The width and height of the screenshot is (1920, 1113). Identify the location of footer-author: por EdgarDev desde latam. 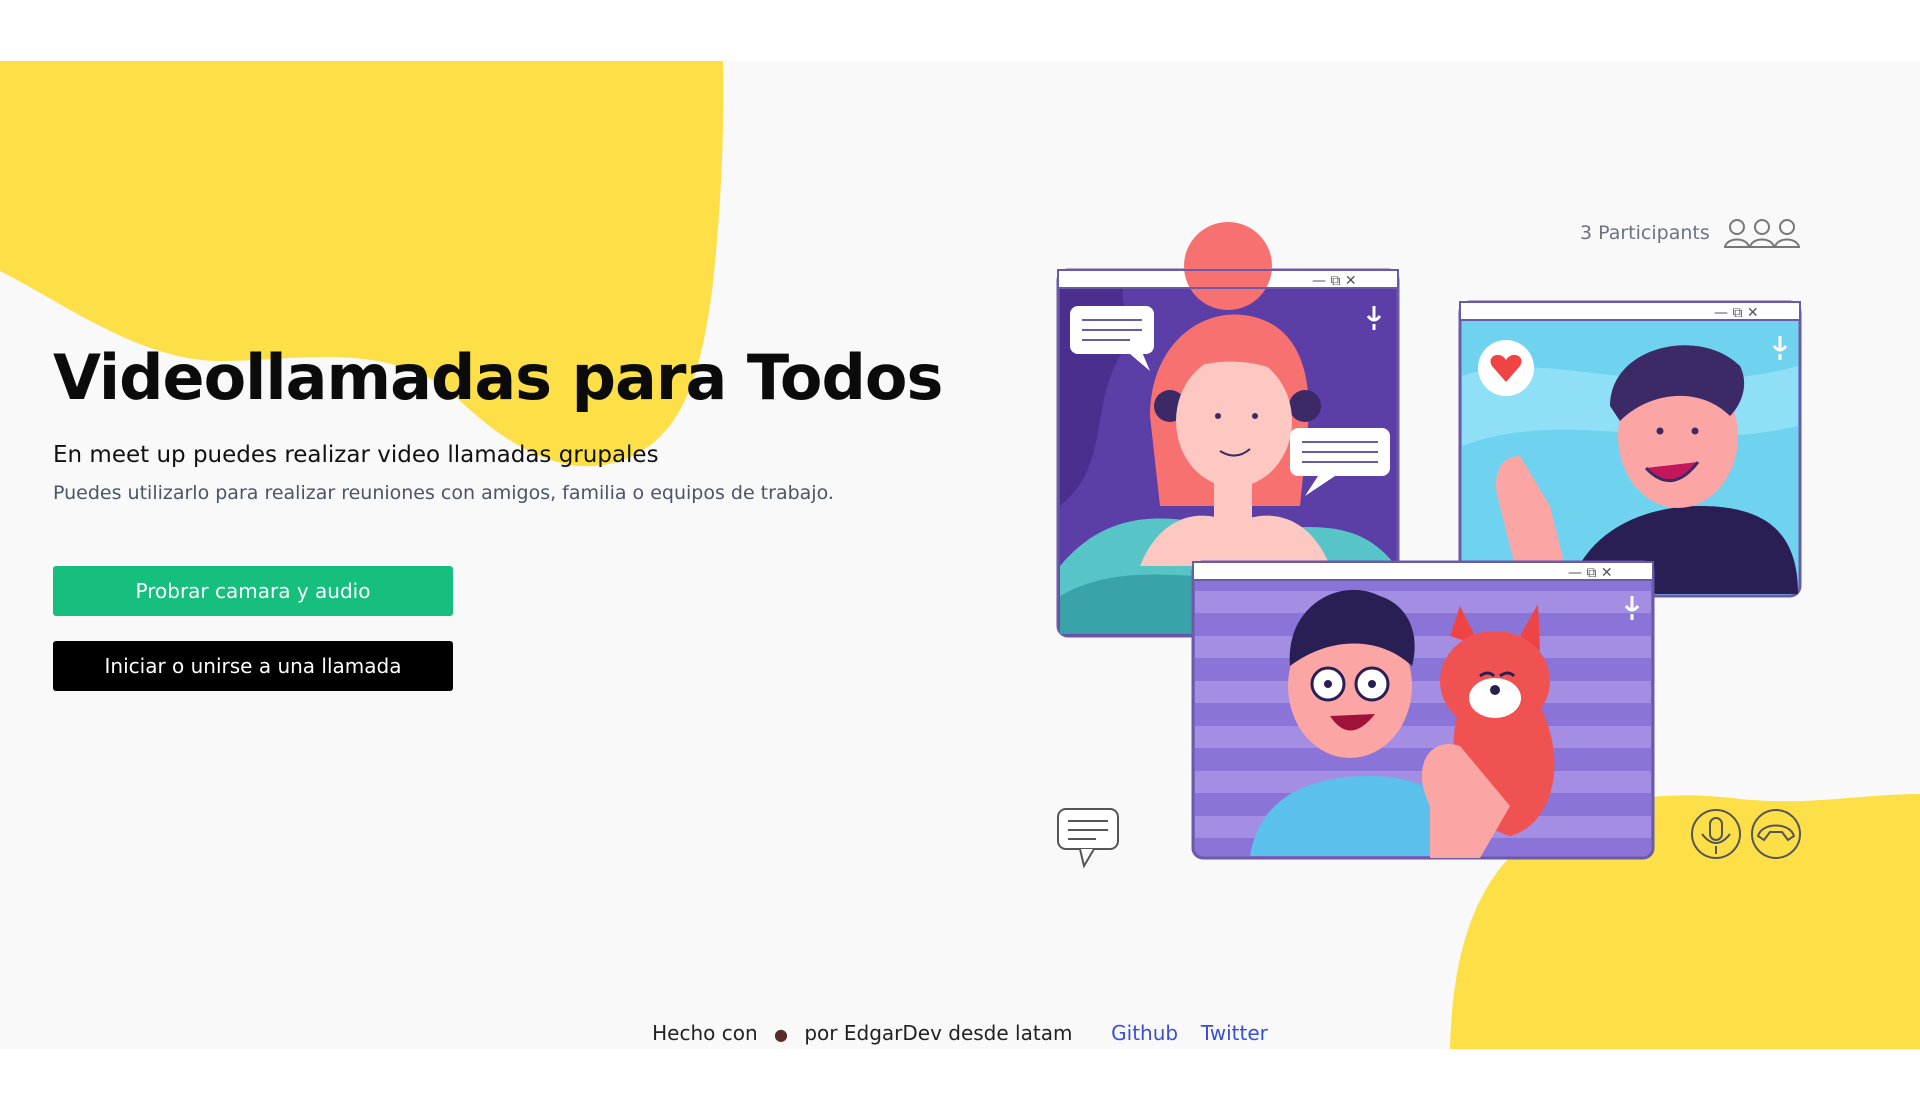
(938, 1033).